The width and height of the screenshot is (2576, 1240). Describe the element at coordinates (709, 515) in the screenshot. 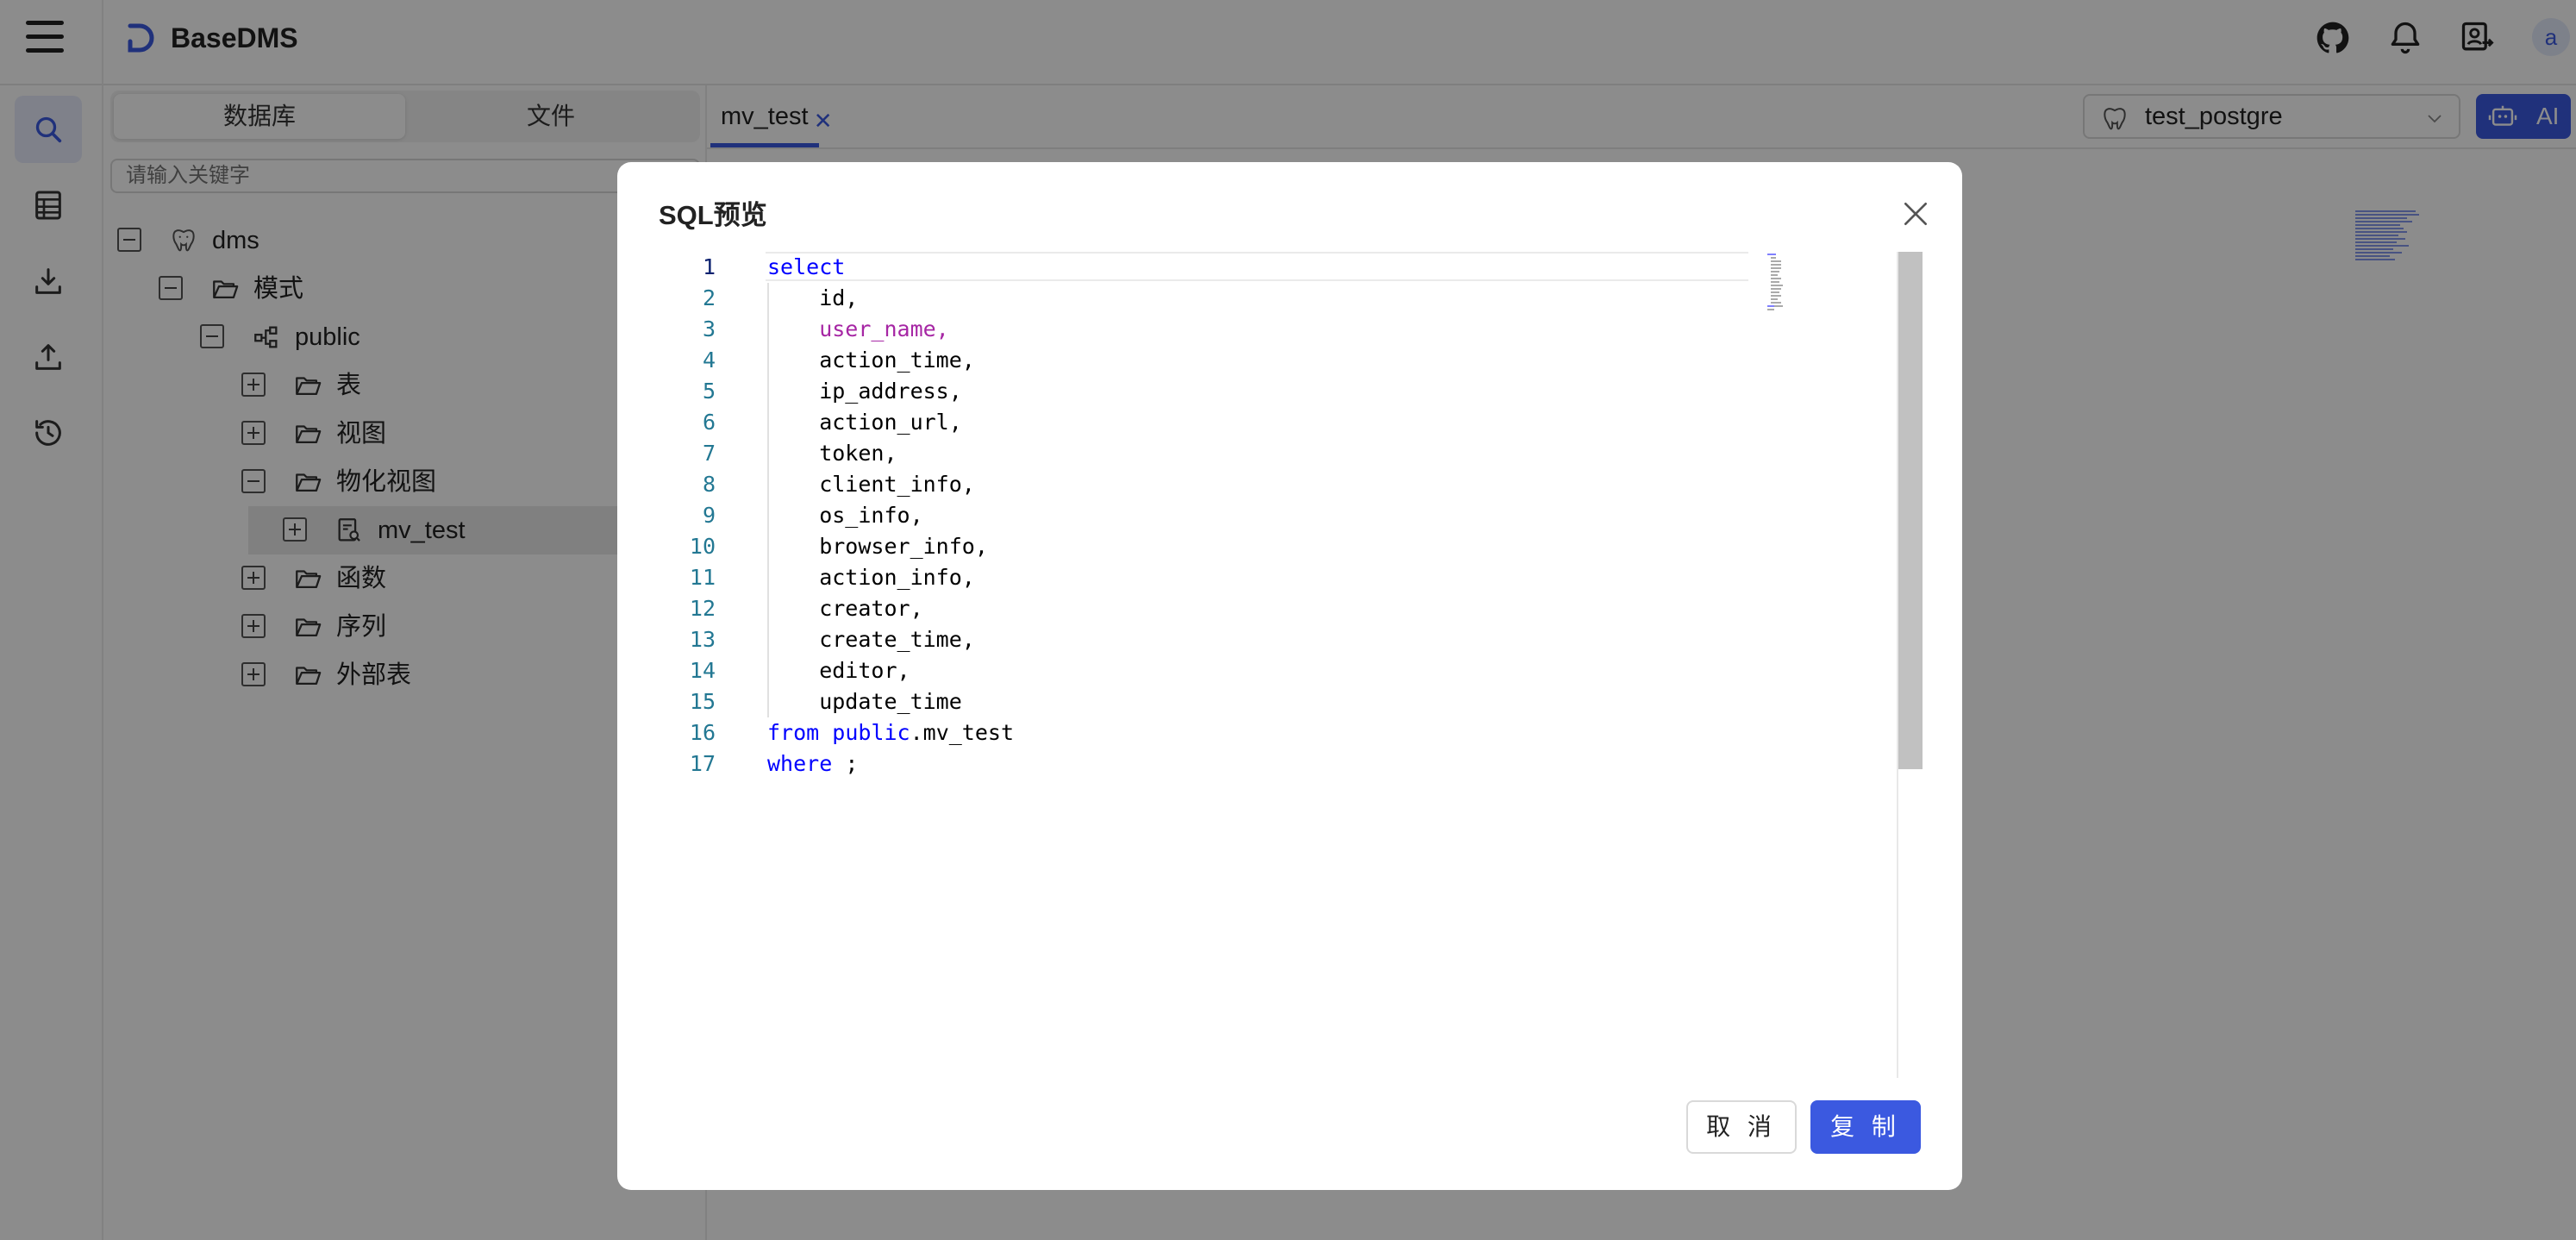

I see `line-number: 9` at that location.